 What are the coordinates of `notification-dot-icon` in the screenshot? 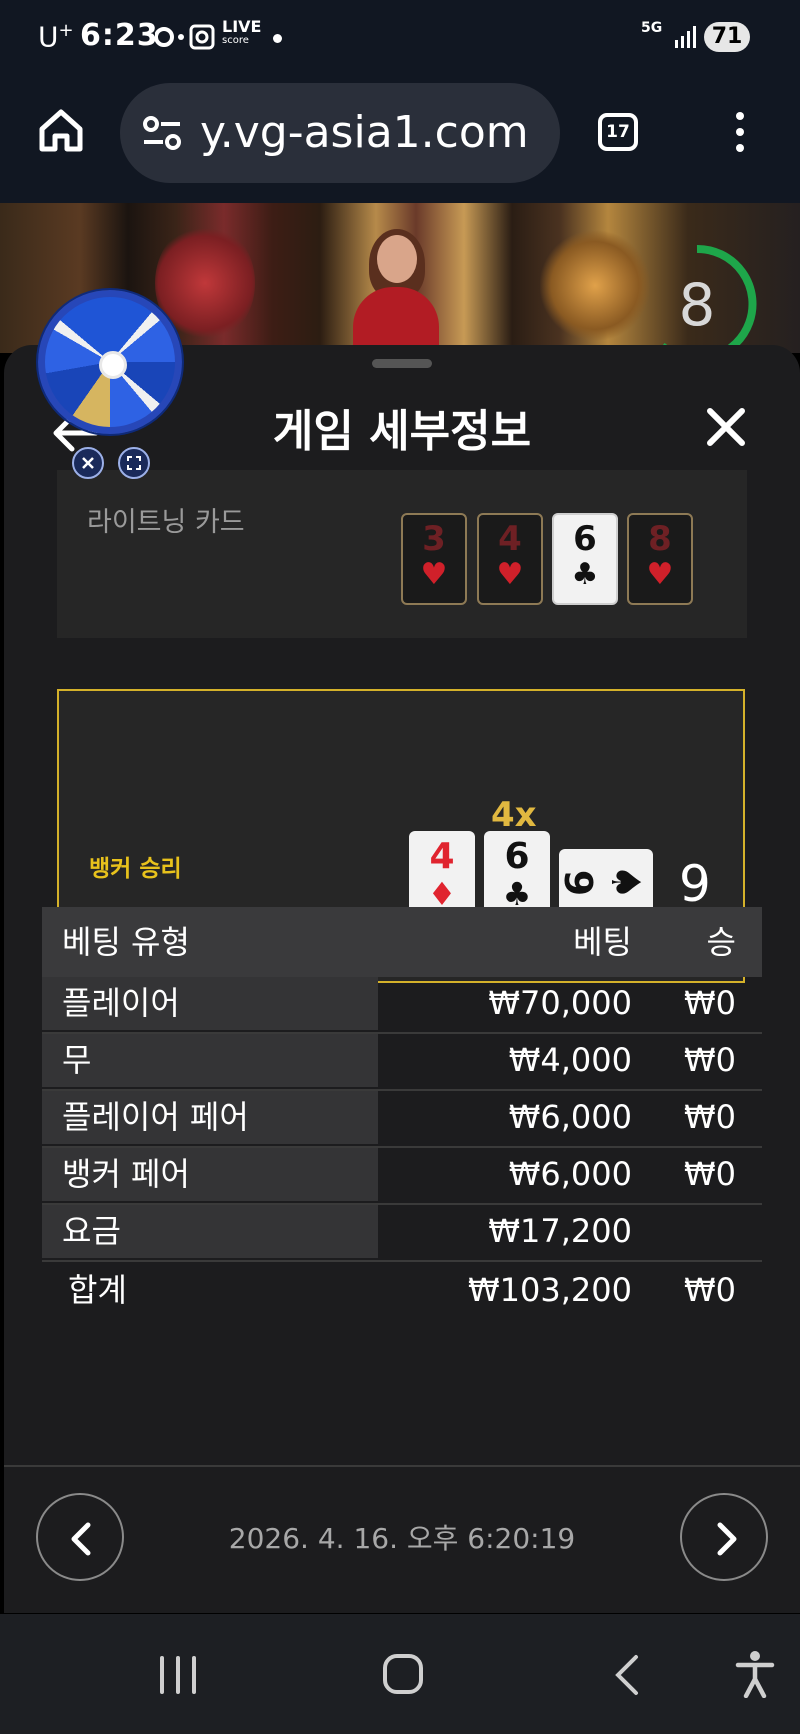 It's located at (277, 38).